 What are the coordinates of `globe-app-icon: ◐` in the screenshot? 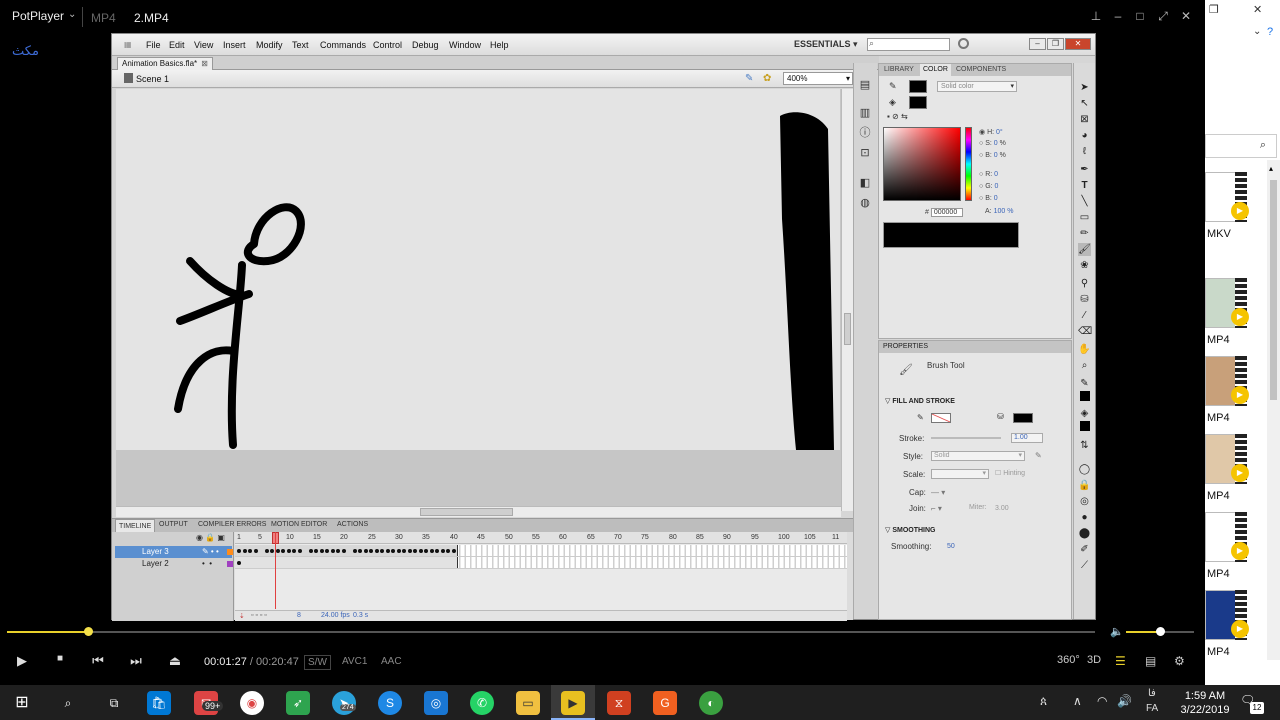 It's located at (711, 703).